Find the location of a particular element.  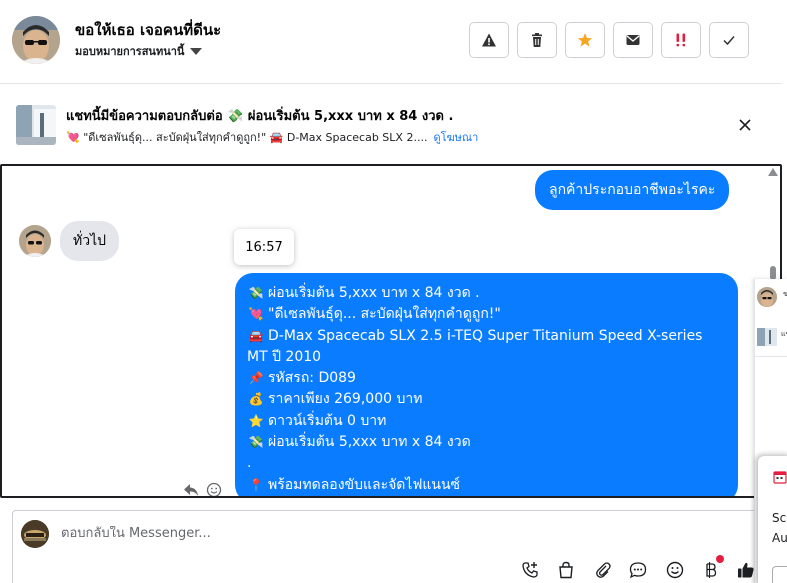

mark-done-button is located at coordinates (729, 40).